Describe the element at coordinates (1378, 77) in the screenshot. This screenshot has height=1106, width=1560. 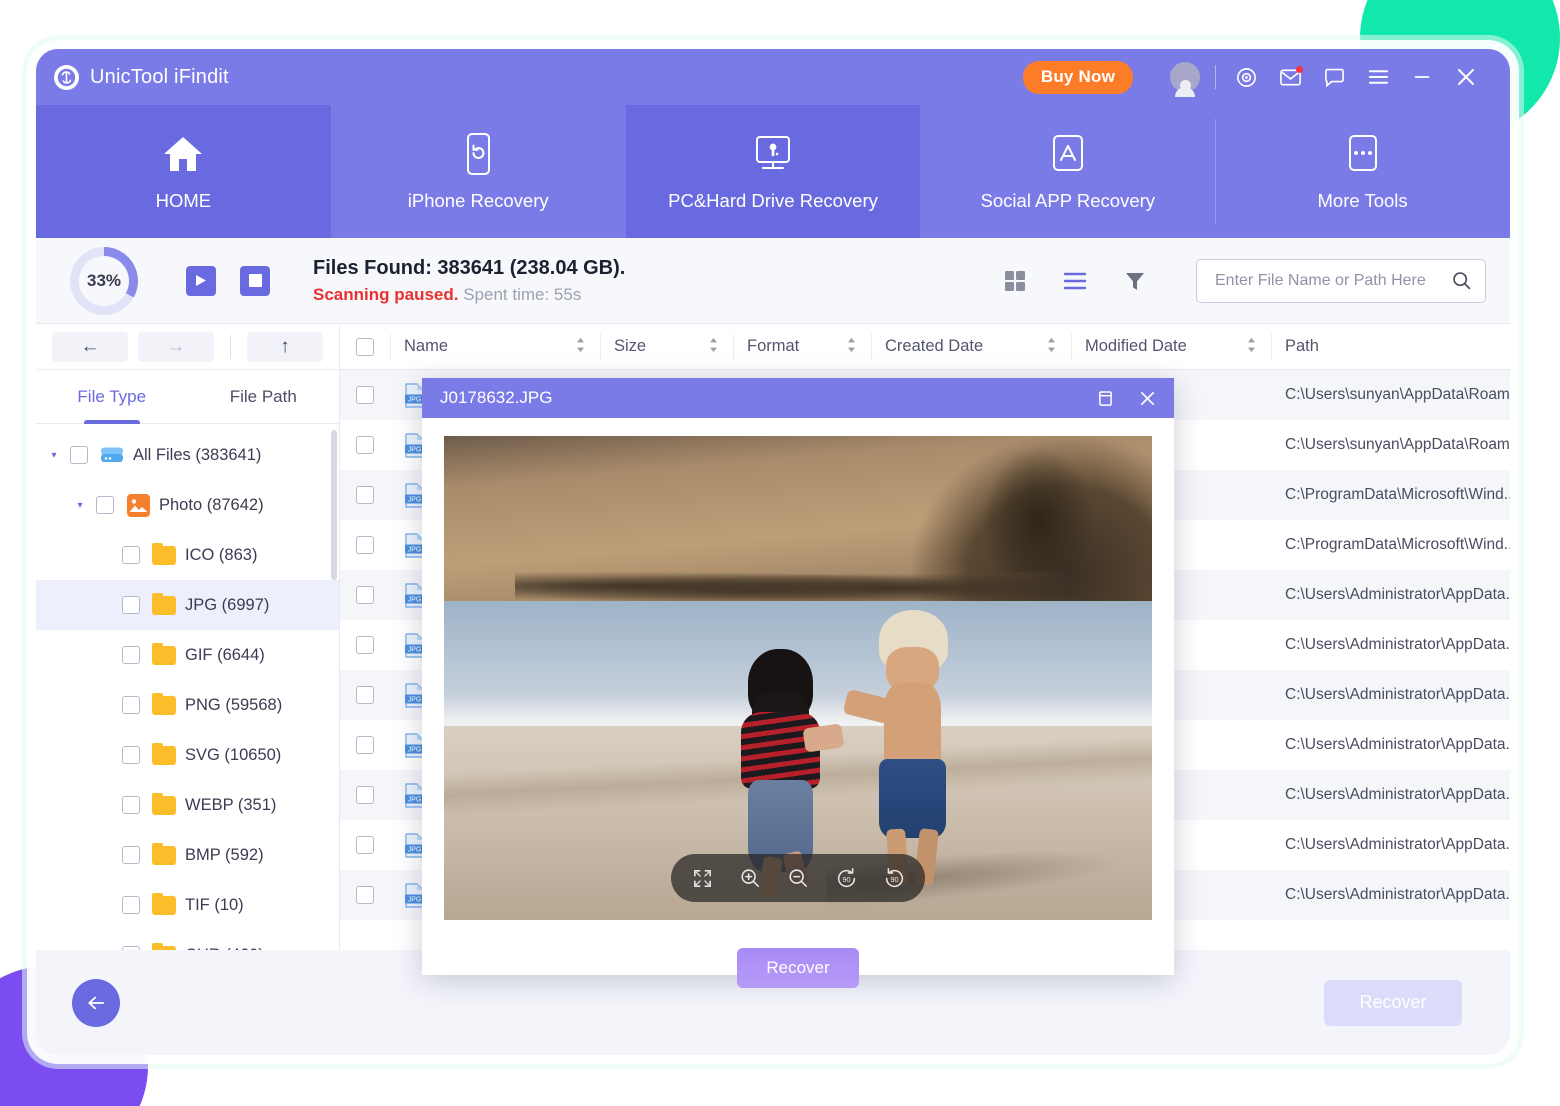
I see `menu-icon` at that location.